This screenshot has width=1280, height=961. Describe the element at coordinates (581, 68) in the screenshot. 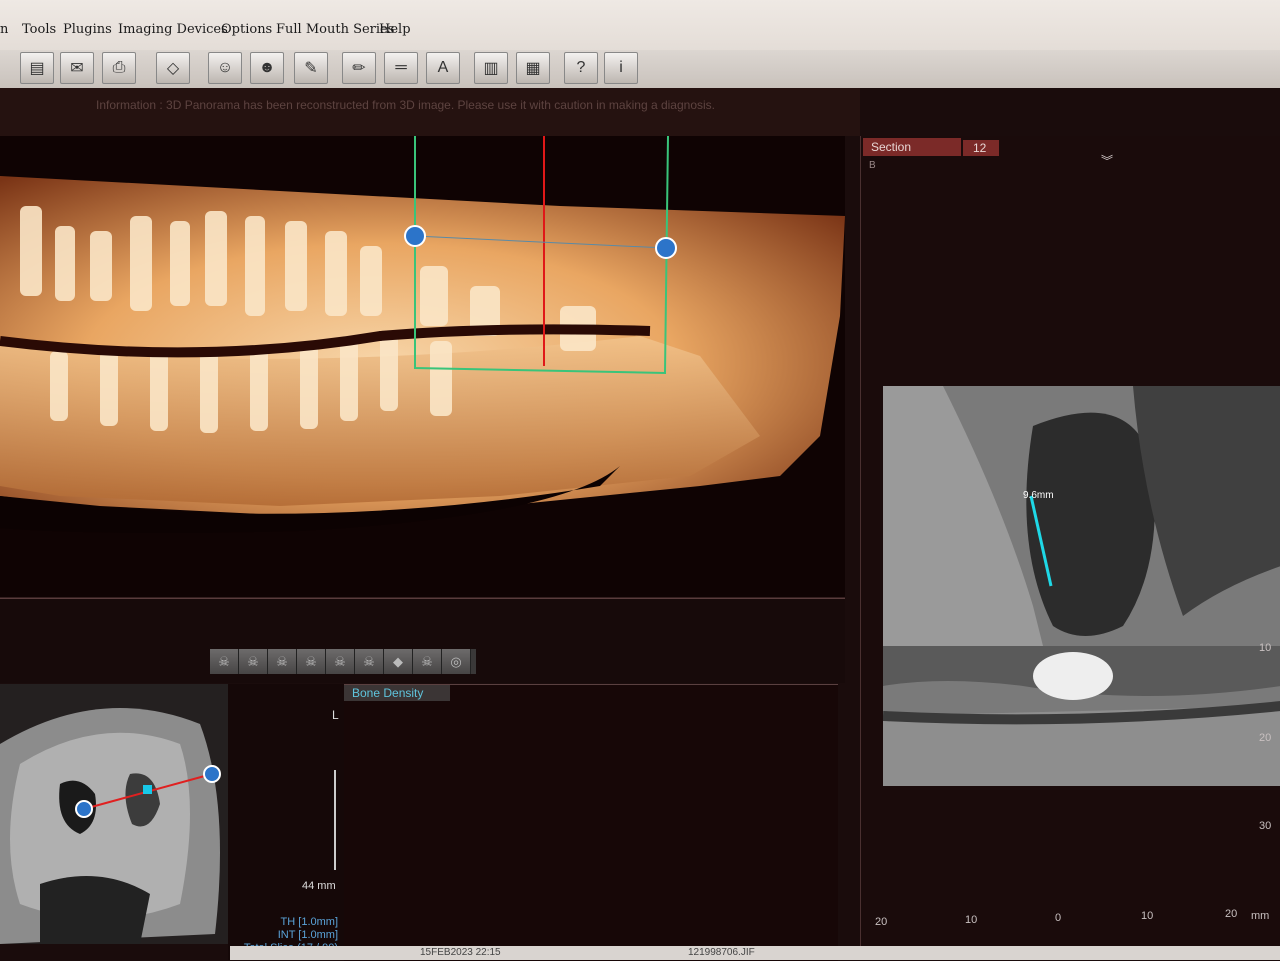

I see `help-icon: ?` at that location.